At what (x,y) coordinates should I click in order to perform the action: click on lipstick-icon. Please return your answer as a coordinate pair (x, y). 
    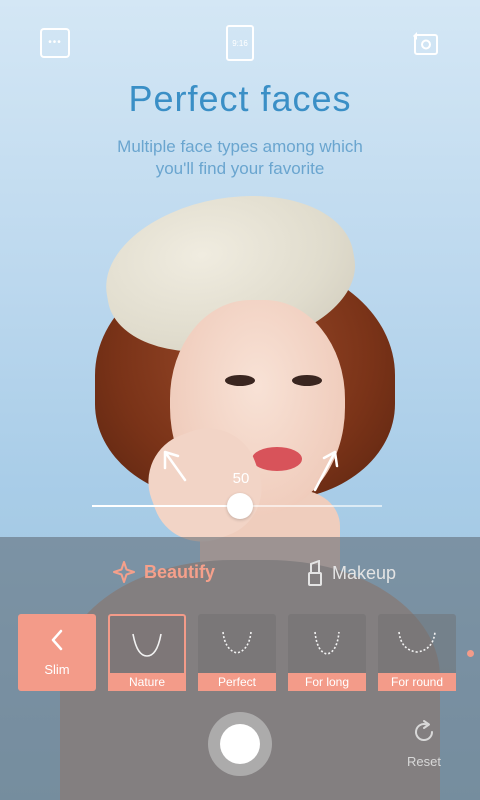
    Looking at the image, I should click on (315, 573).